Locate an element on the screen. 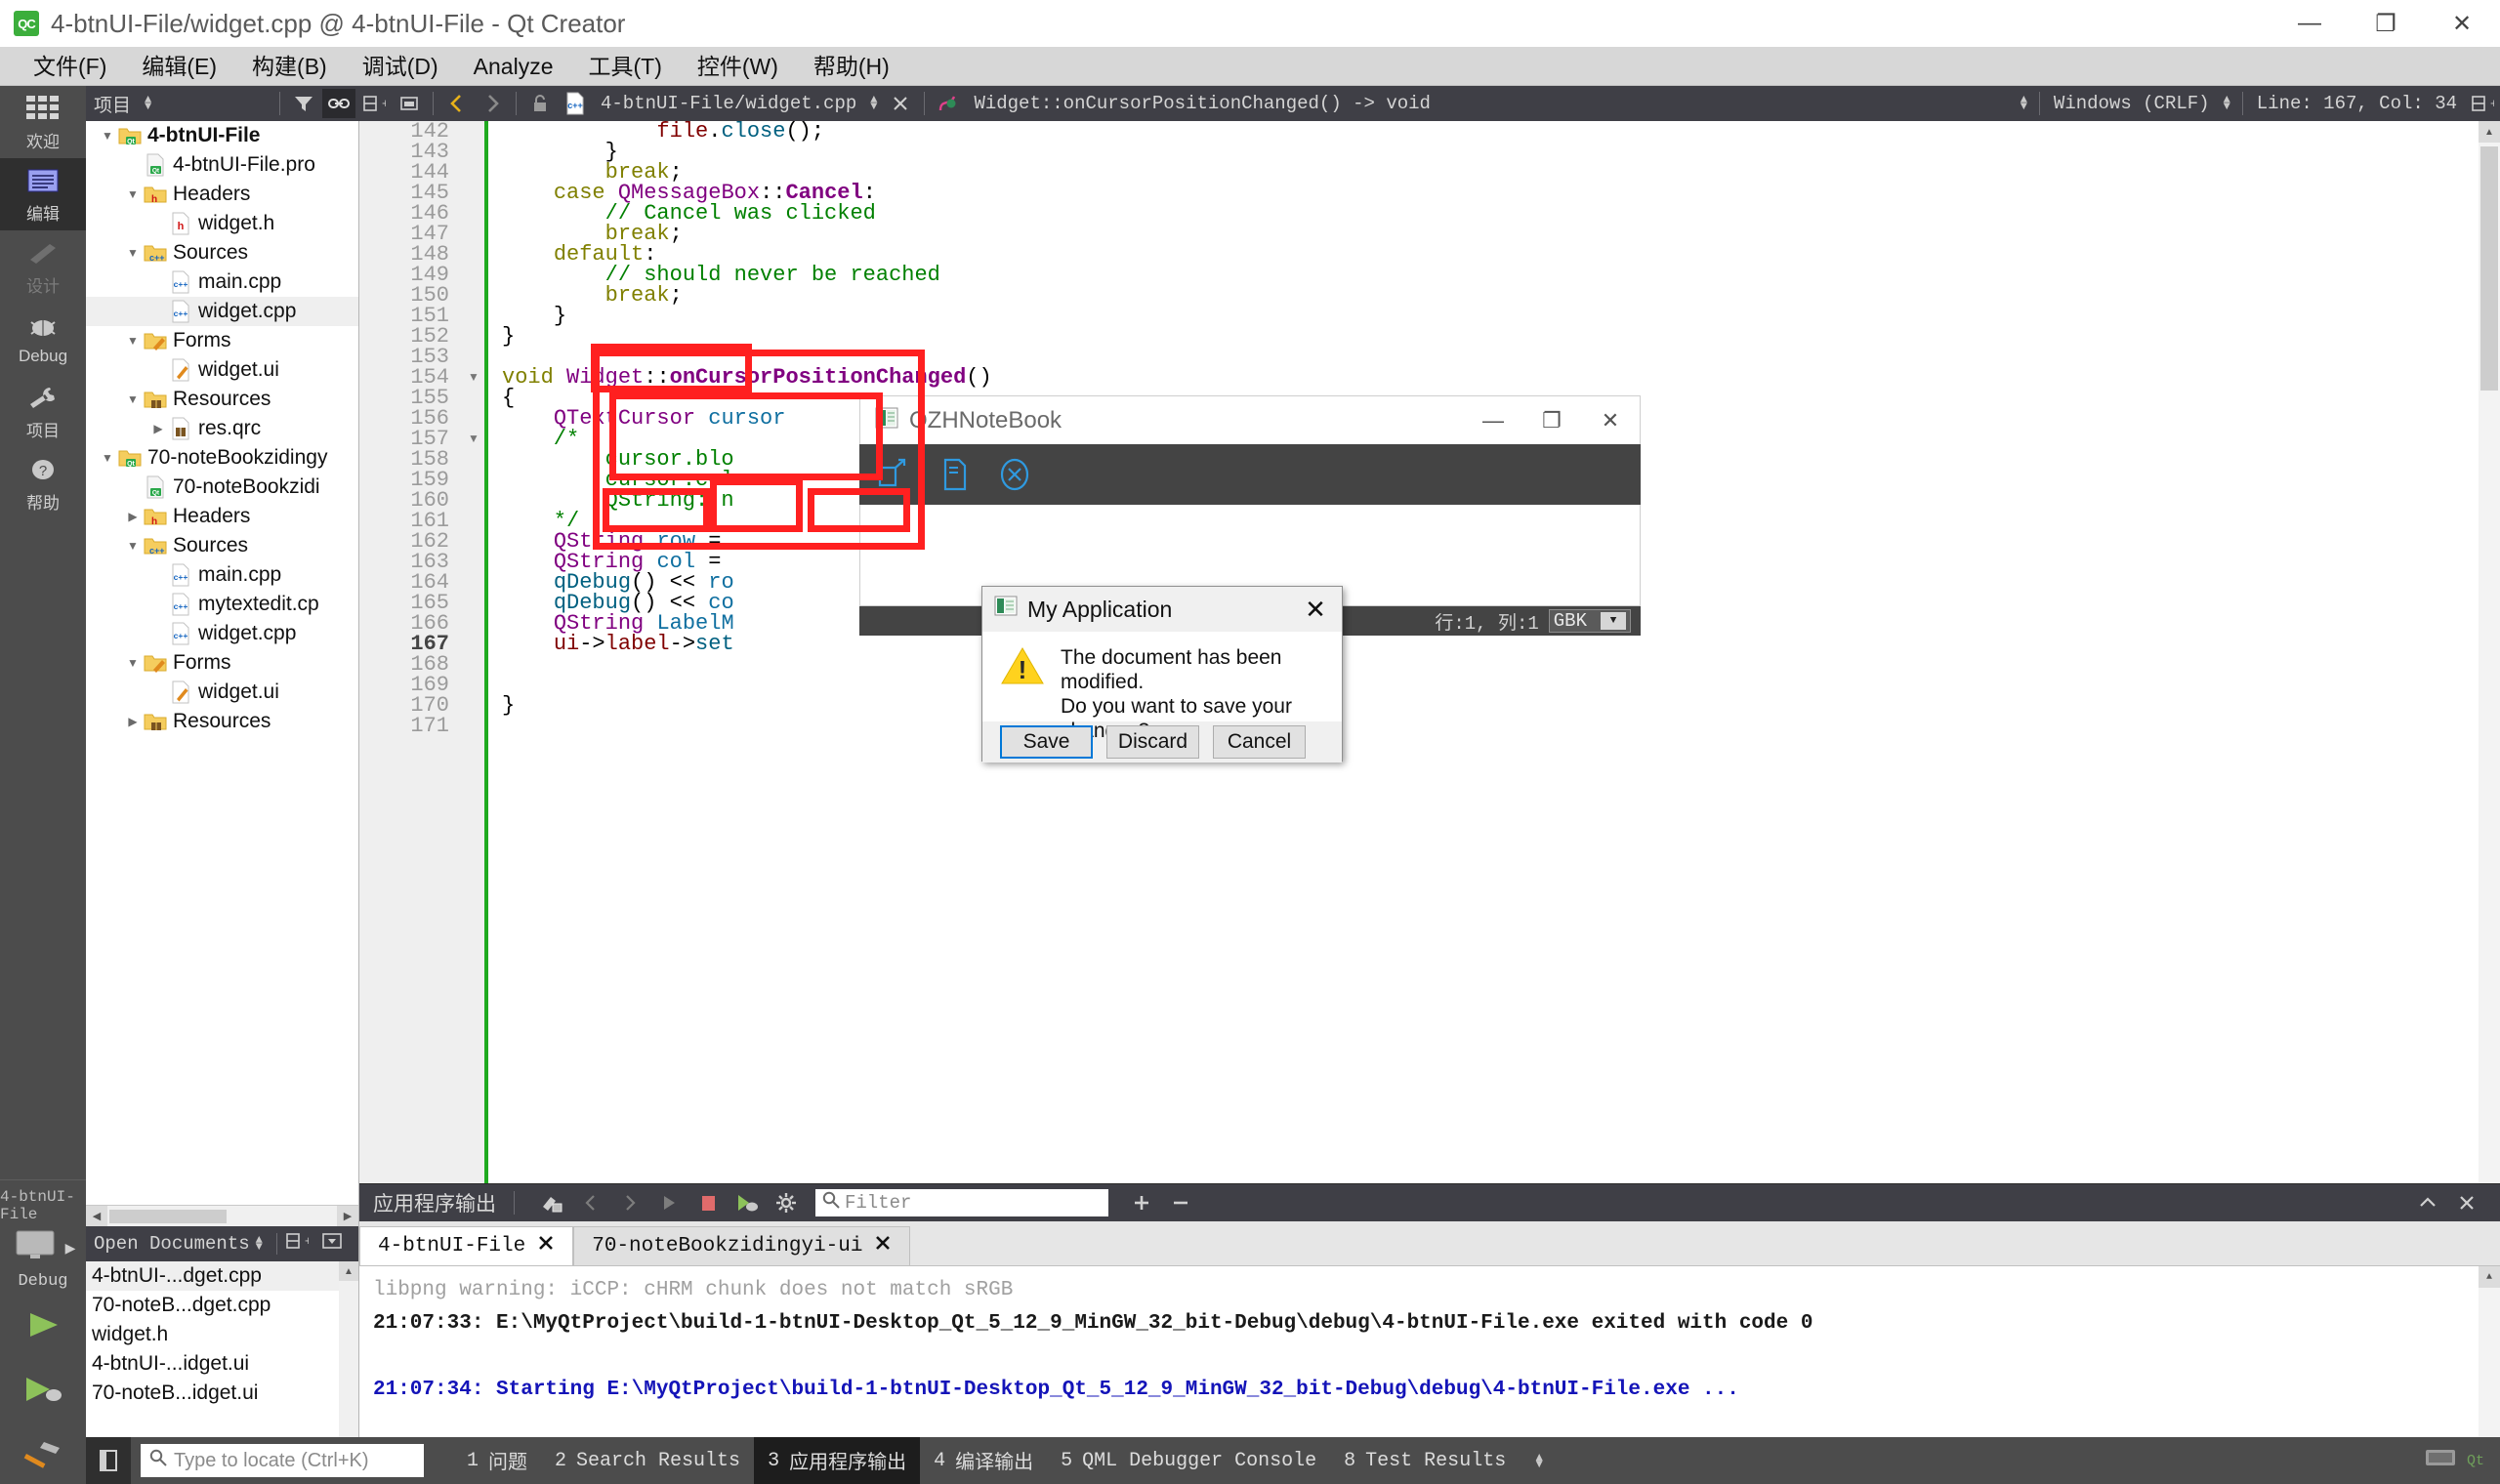 This screenshot has width=2500, height=1484. close-document-icon is located at coordinates (900, 104).